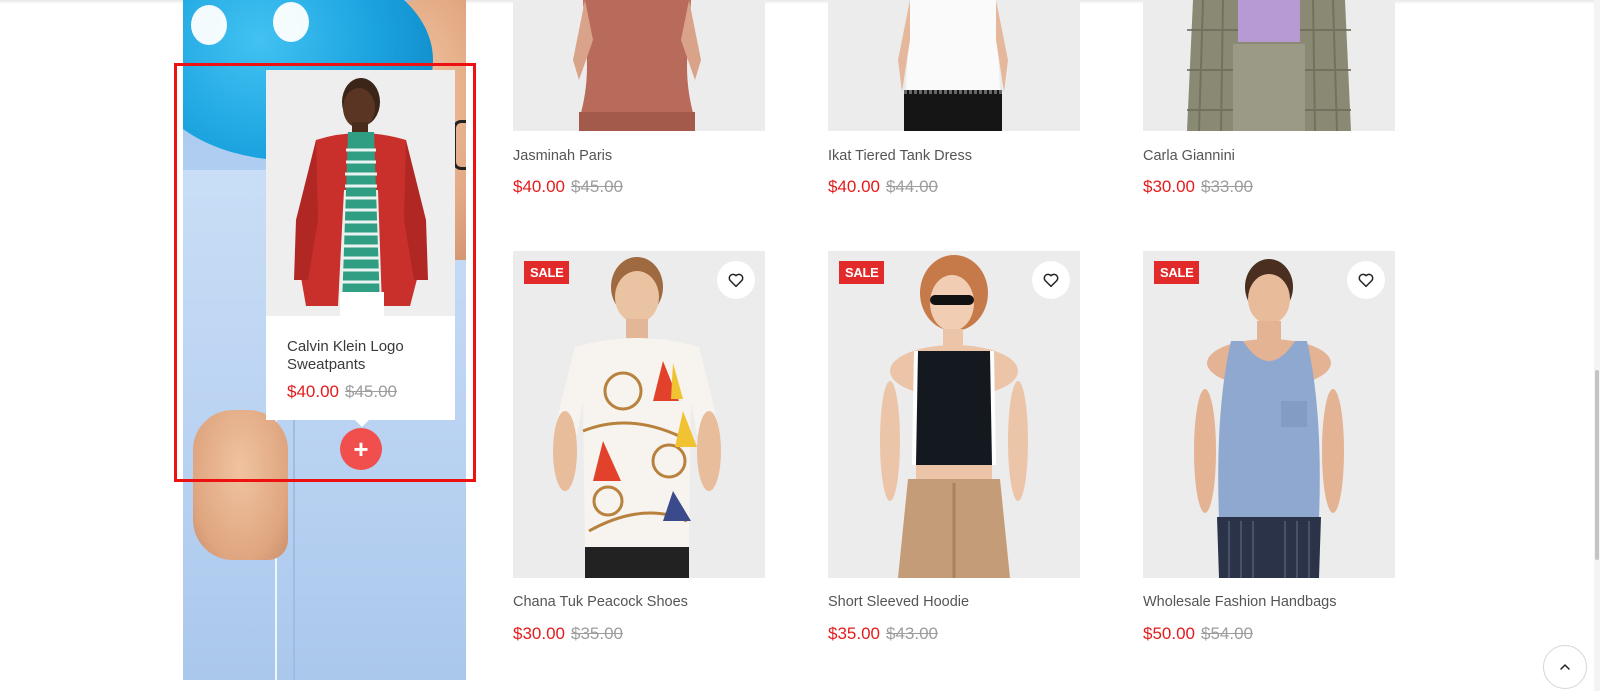 This screenshot has height=691, width=1600. What do you see at coordinates (912, 633) in the screenshot?
I see `old-price: $43.00` at bounding box center [912, 633].